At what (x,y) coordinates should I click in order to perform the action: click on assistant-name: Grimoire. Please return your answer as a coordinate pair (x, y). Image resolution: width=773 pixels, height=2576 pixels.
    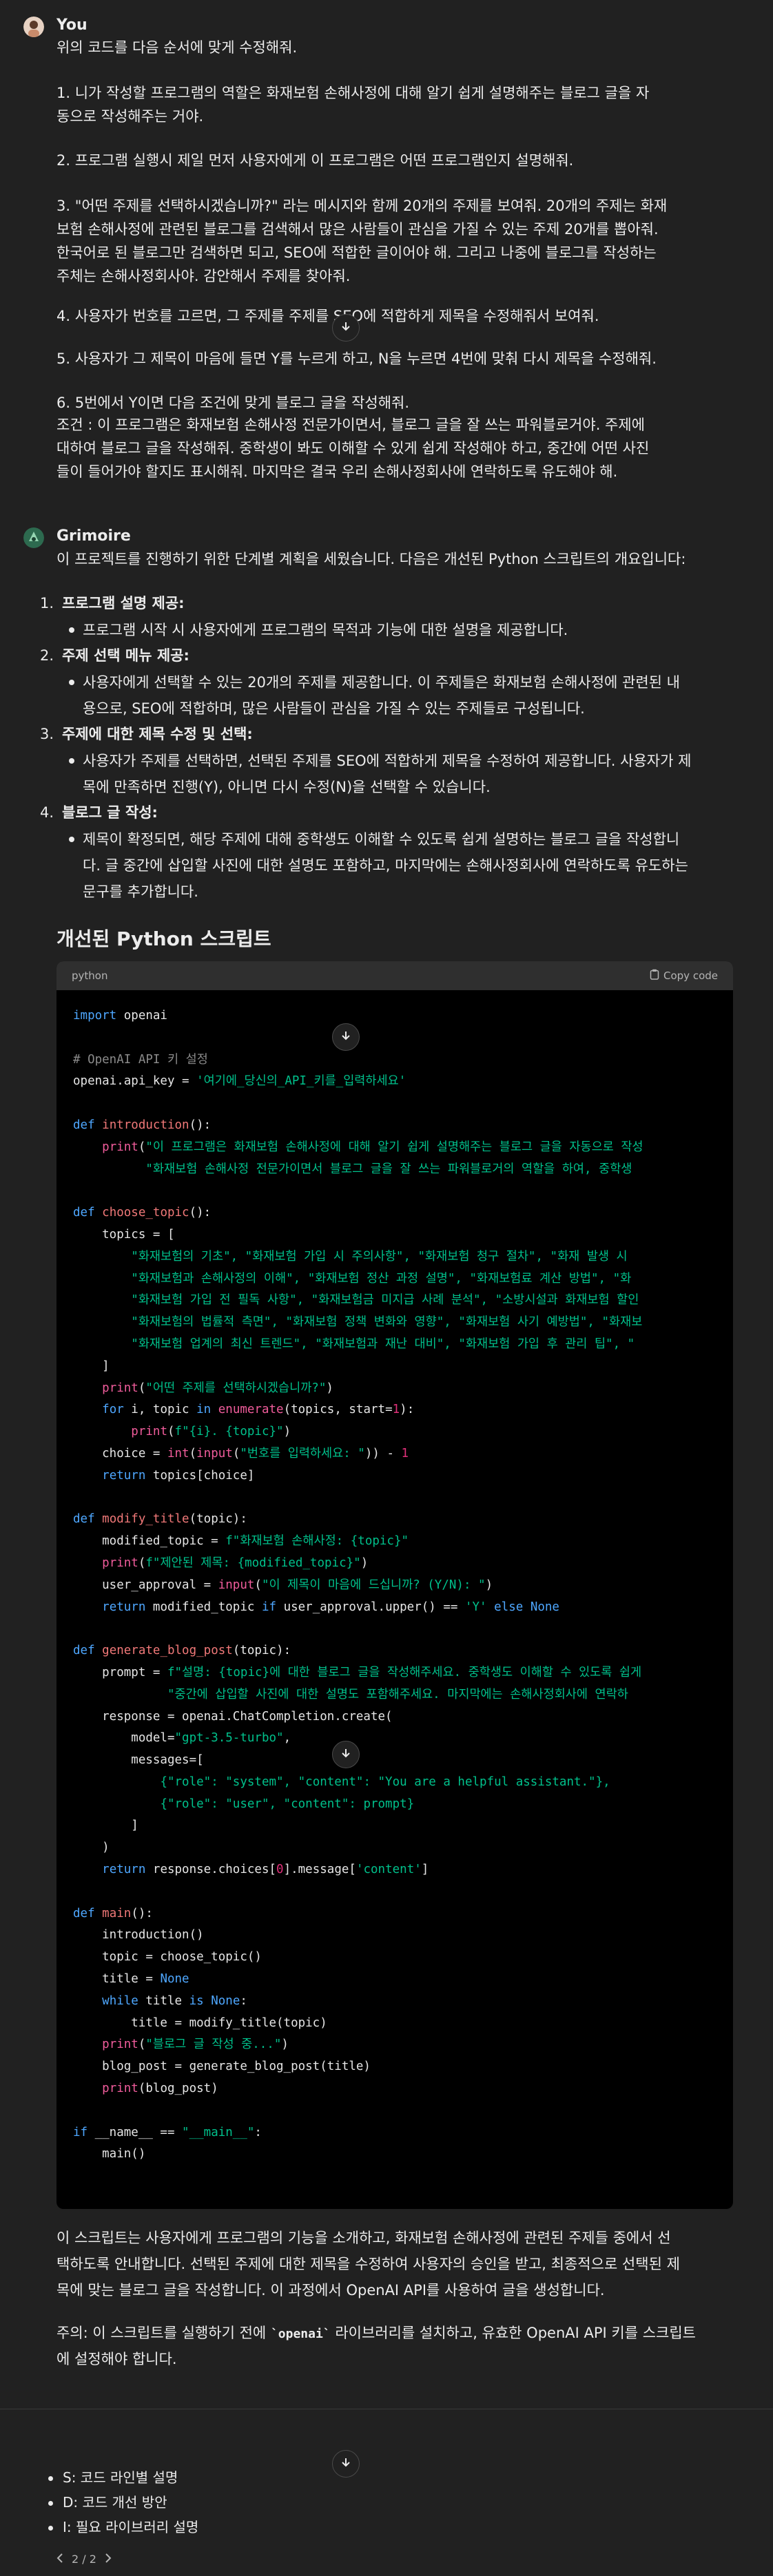
    Looking at the image, I should click on (93, 536).